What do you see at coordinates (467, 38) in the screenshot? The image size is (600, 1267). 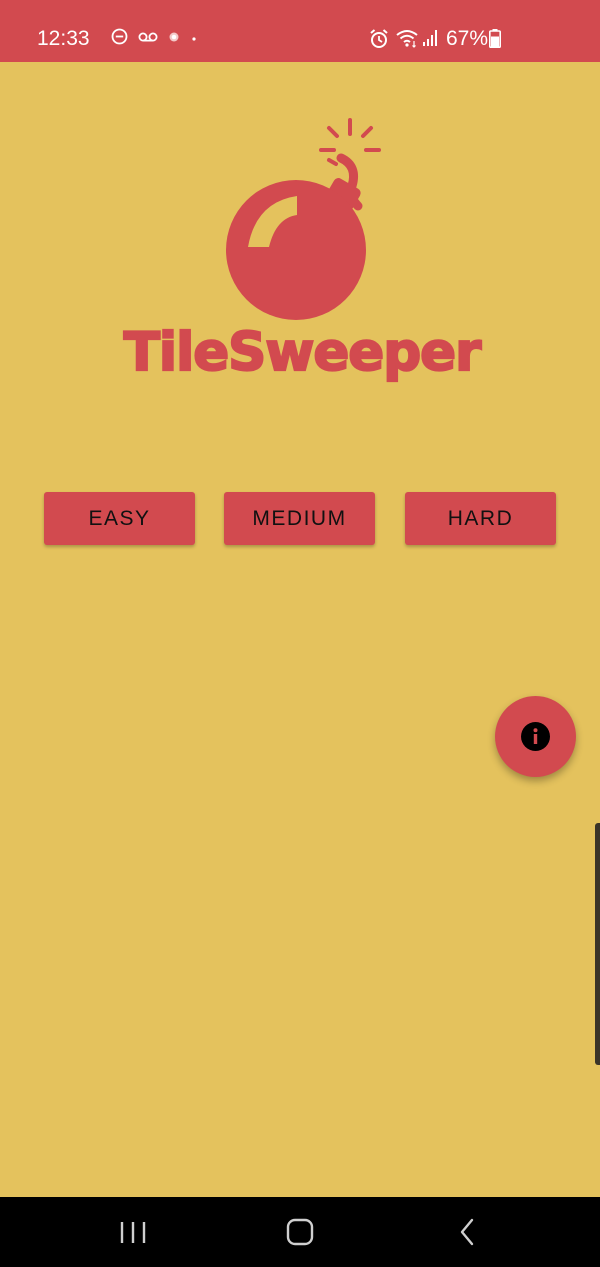 I see `battery-percent: 67%` at bounding box center [467, 38].